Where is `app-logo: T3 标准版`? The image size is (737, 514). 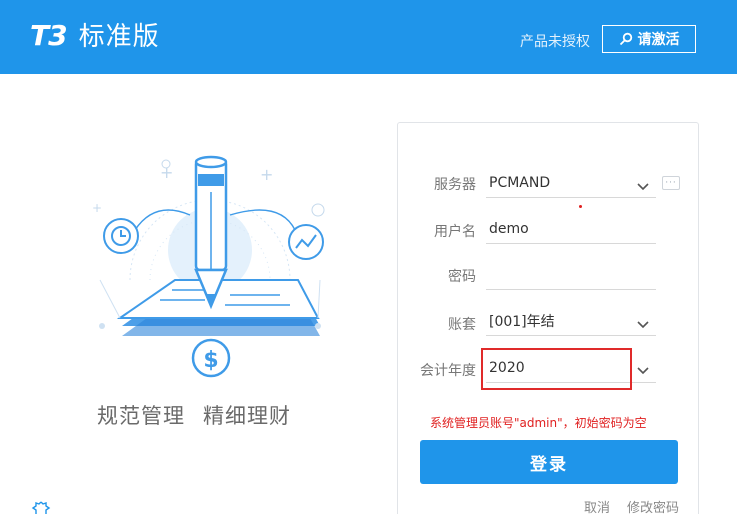 app-logo: T3 标准版 is located at coordinates (95, 34).